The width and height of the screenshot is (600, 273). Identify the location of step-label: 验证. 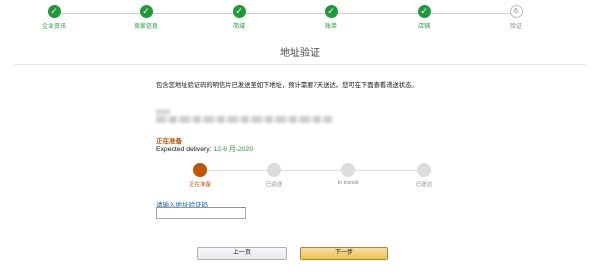
(515, 27).